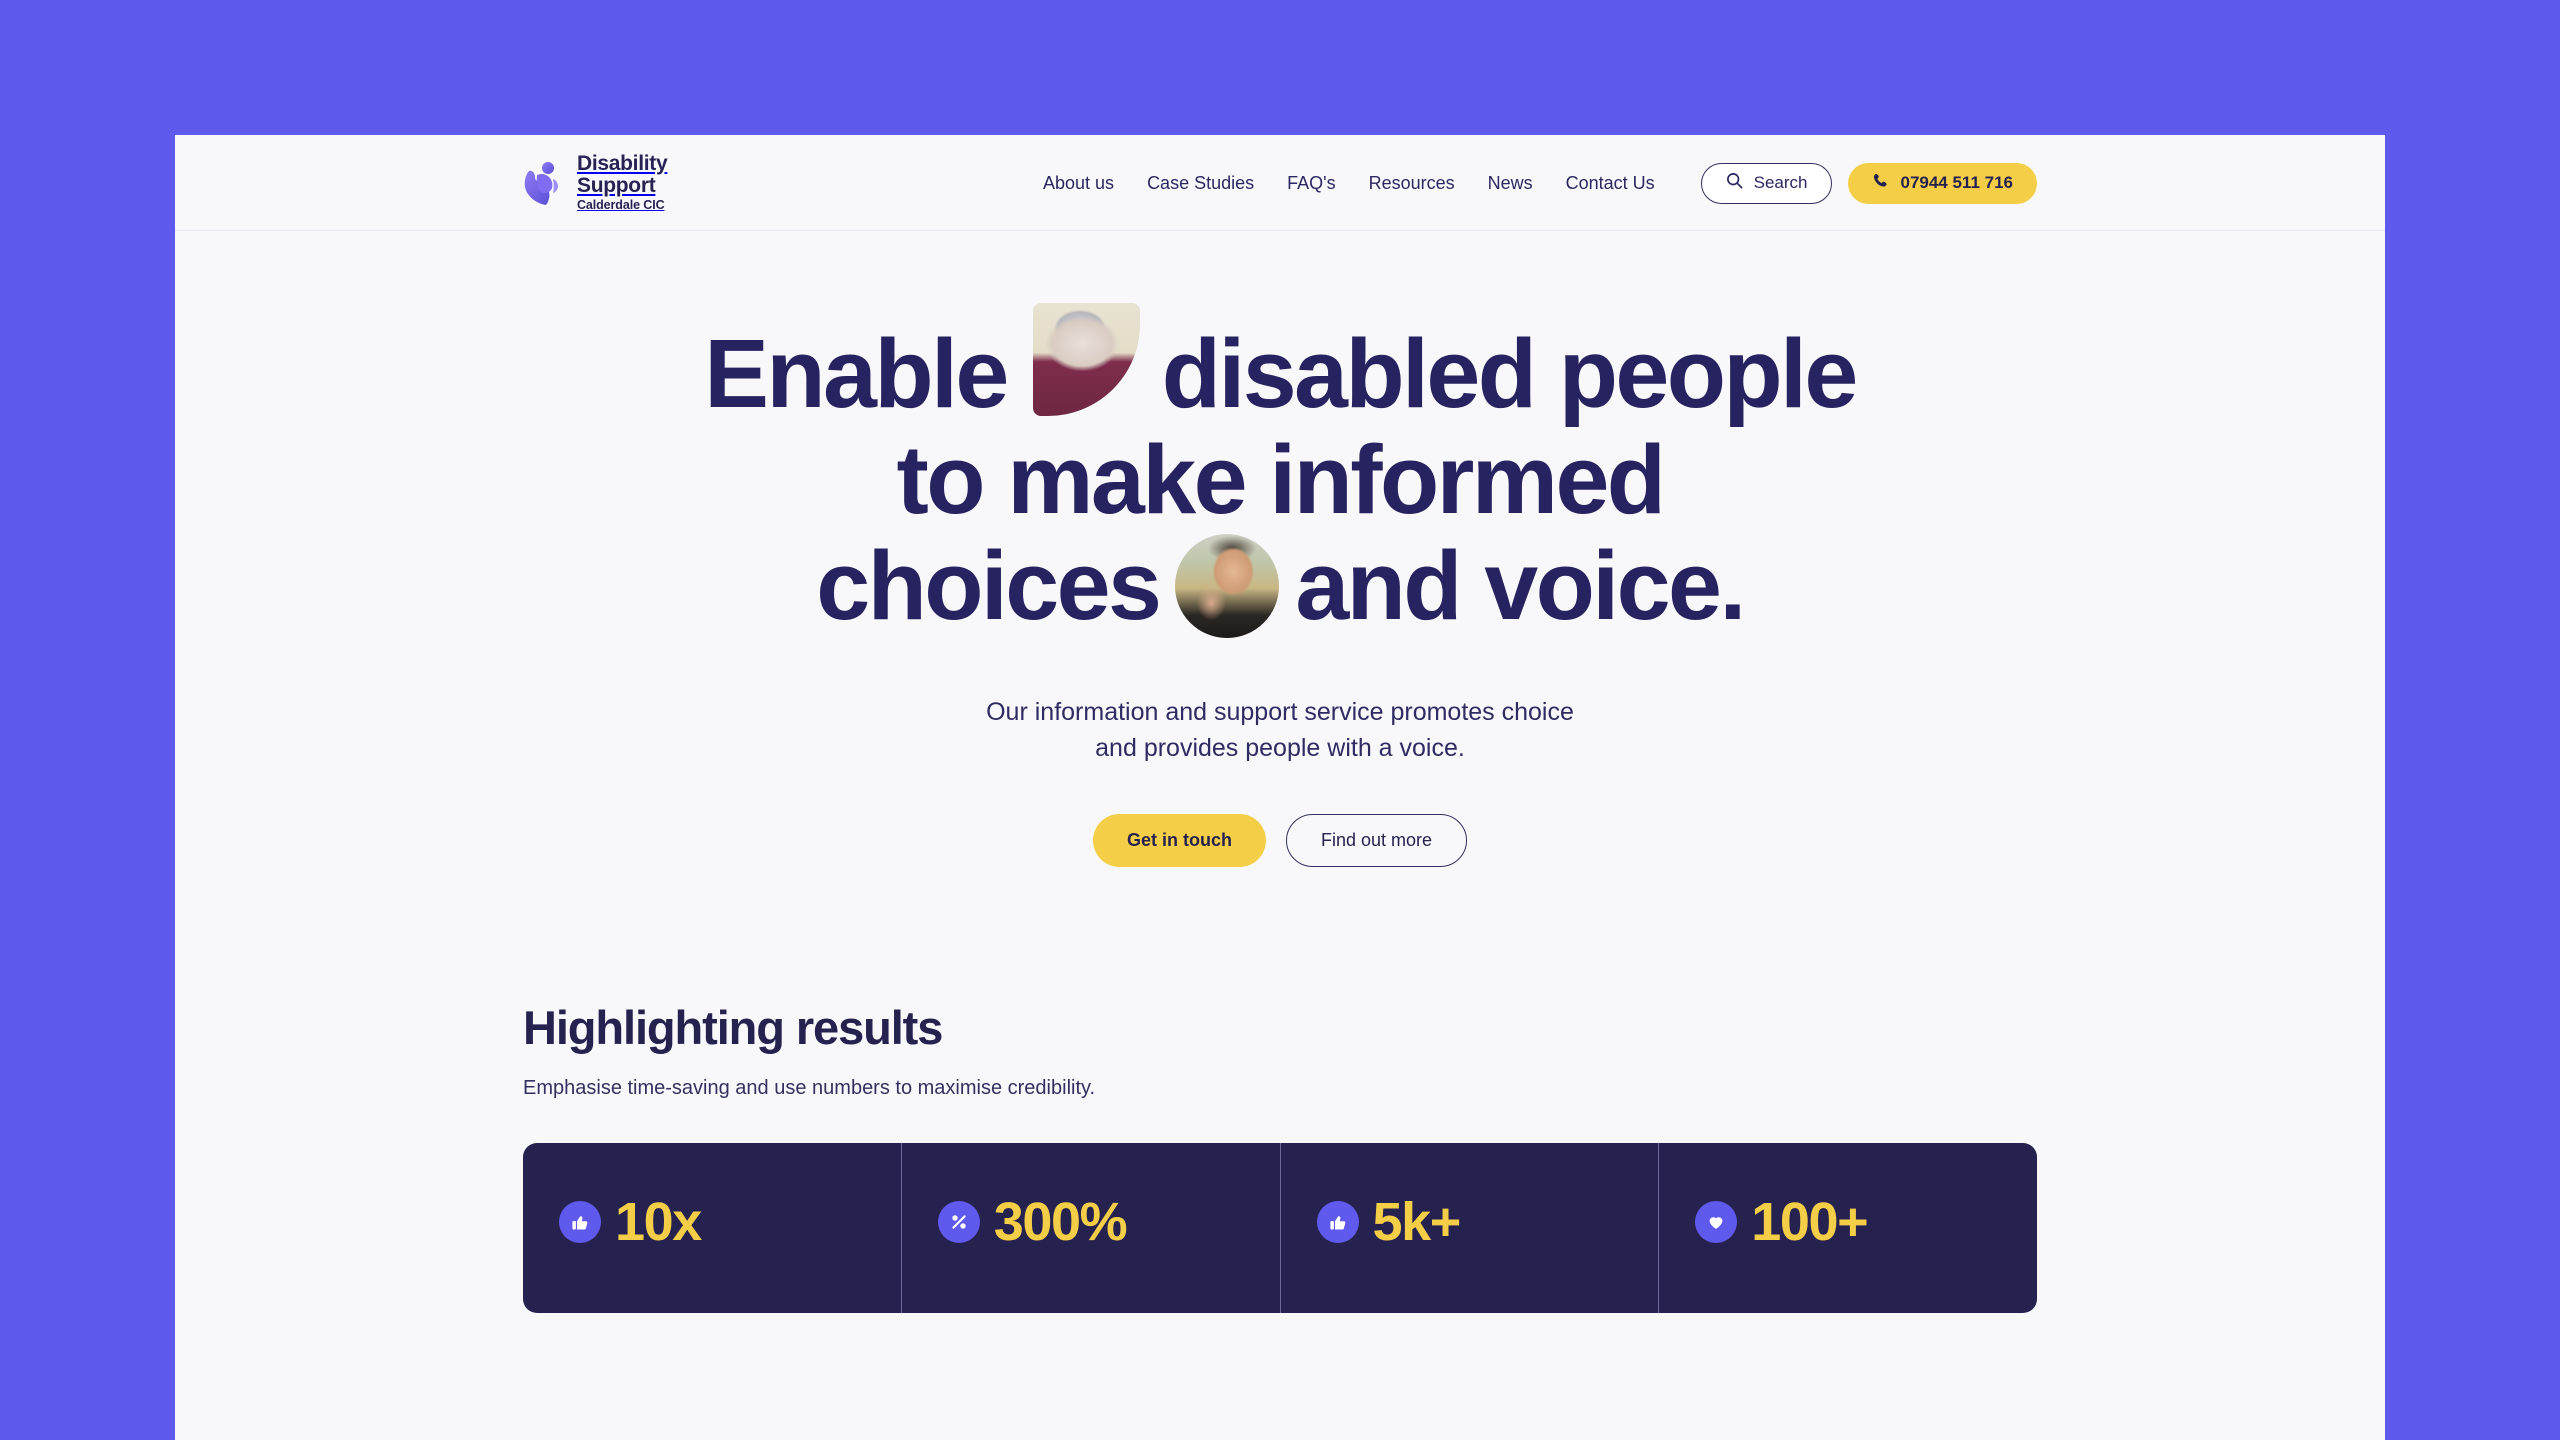 The width and height of the screenshot is (2560, 1440). What do you see at coordinates (1311, 183) in the screenshot?
I see `nav-item-faqs: FAQ's` at bounding box center [1311, 183].